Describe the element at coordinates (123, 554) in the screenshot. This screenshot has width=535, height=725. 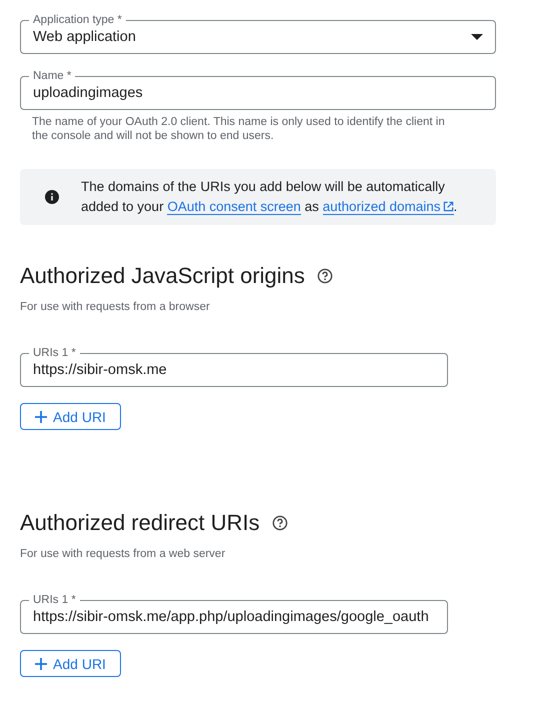
I see `section-subtitle: For use with requests from a web server` at that location.